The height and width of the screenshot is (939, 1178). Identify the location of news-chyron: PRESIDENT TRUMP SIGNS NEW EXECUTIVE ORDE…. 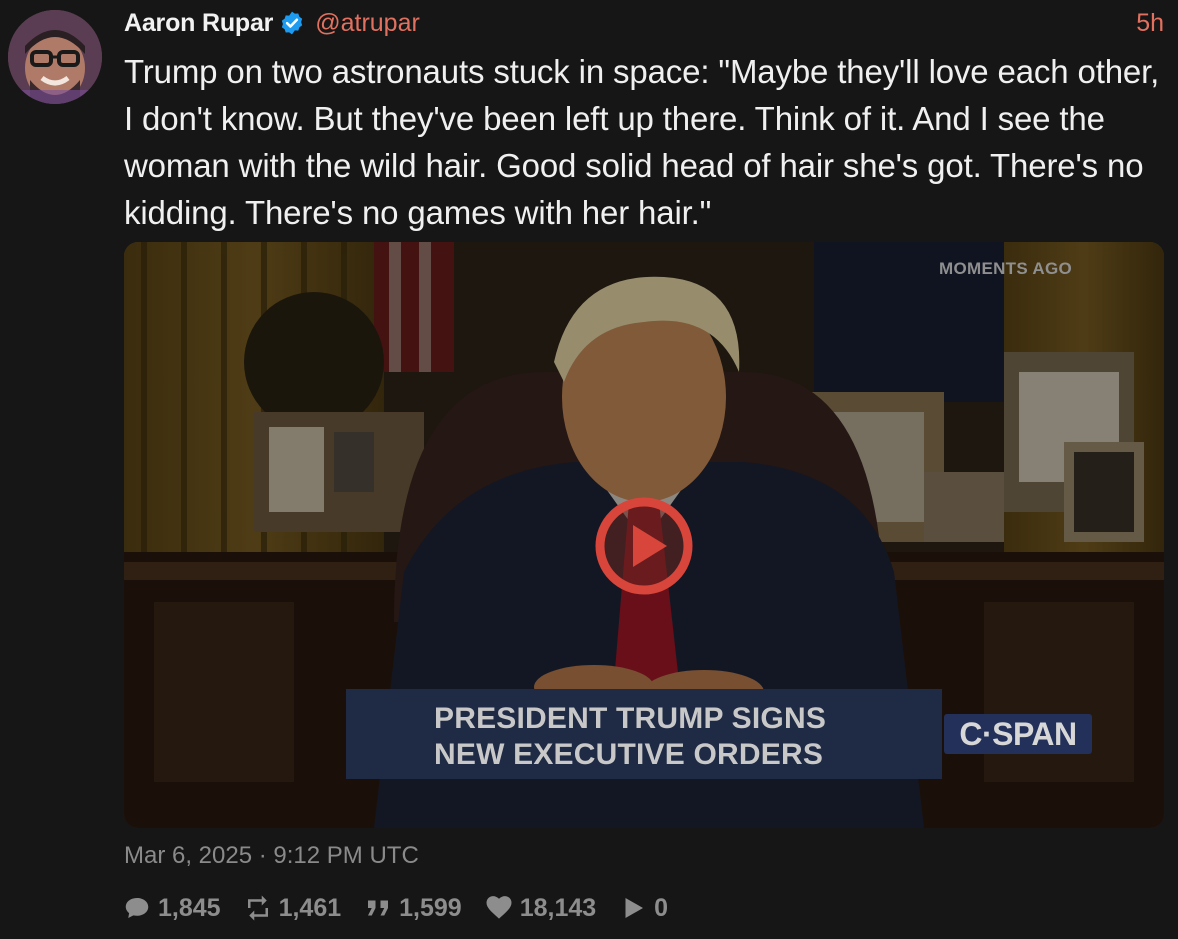
(644, 734).